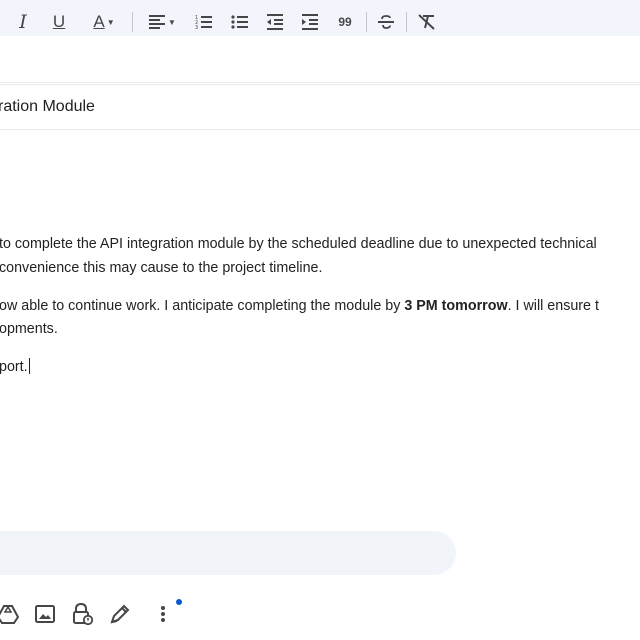 The width and height of the screenshot is (640, 640). Describe the element at coordinates (320, 107) in the screenshot. I see `subject-field: ration Module` at that location.